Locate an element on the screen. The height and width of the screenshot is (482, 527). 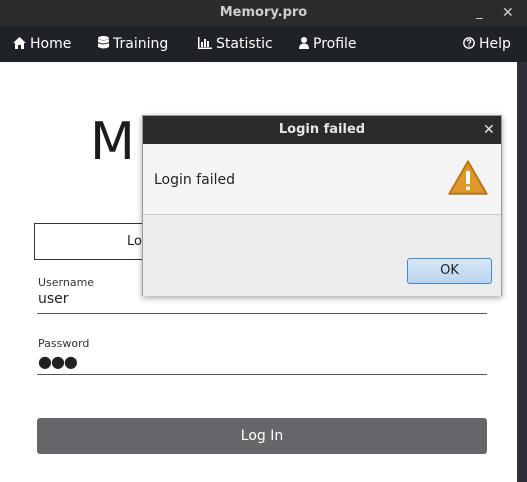
menu-item-home: Home is located at coordinates (42, 44).